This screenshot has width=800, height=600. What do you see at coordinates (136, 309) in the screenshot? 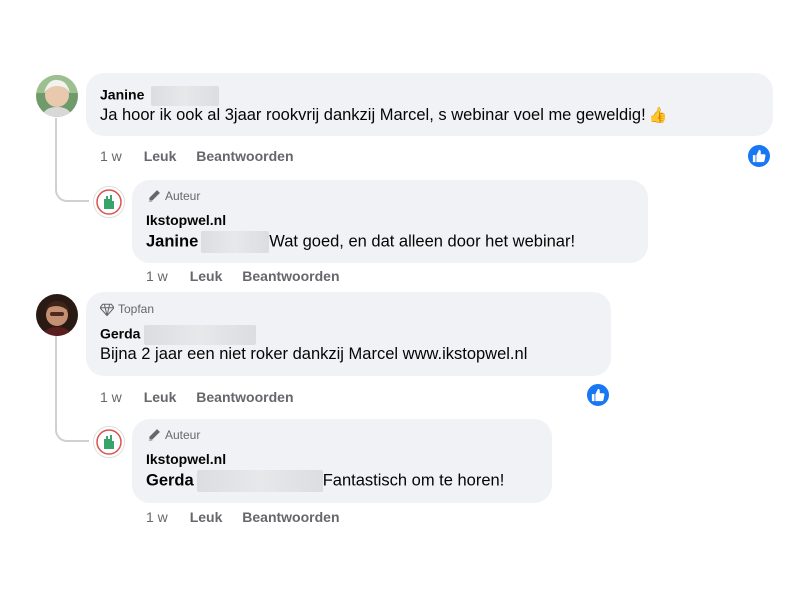
I see `topfan-badge-label: Topfan` at bounding box center [136, 309].